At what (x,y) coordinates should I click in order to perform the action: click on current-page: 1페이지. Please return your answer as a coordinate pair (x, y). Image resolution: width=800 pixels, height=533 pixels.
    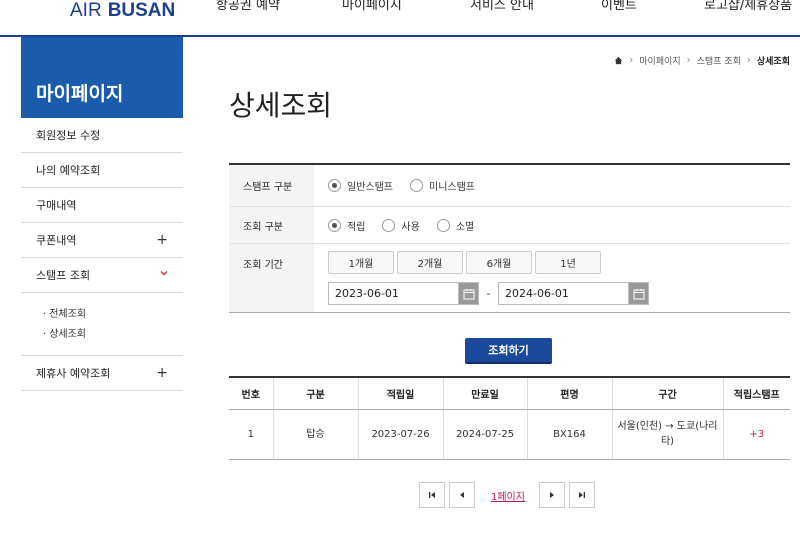
    Looking at the image, I should click on (508, 495).